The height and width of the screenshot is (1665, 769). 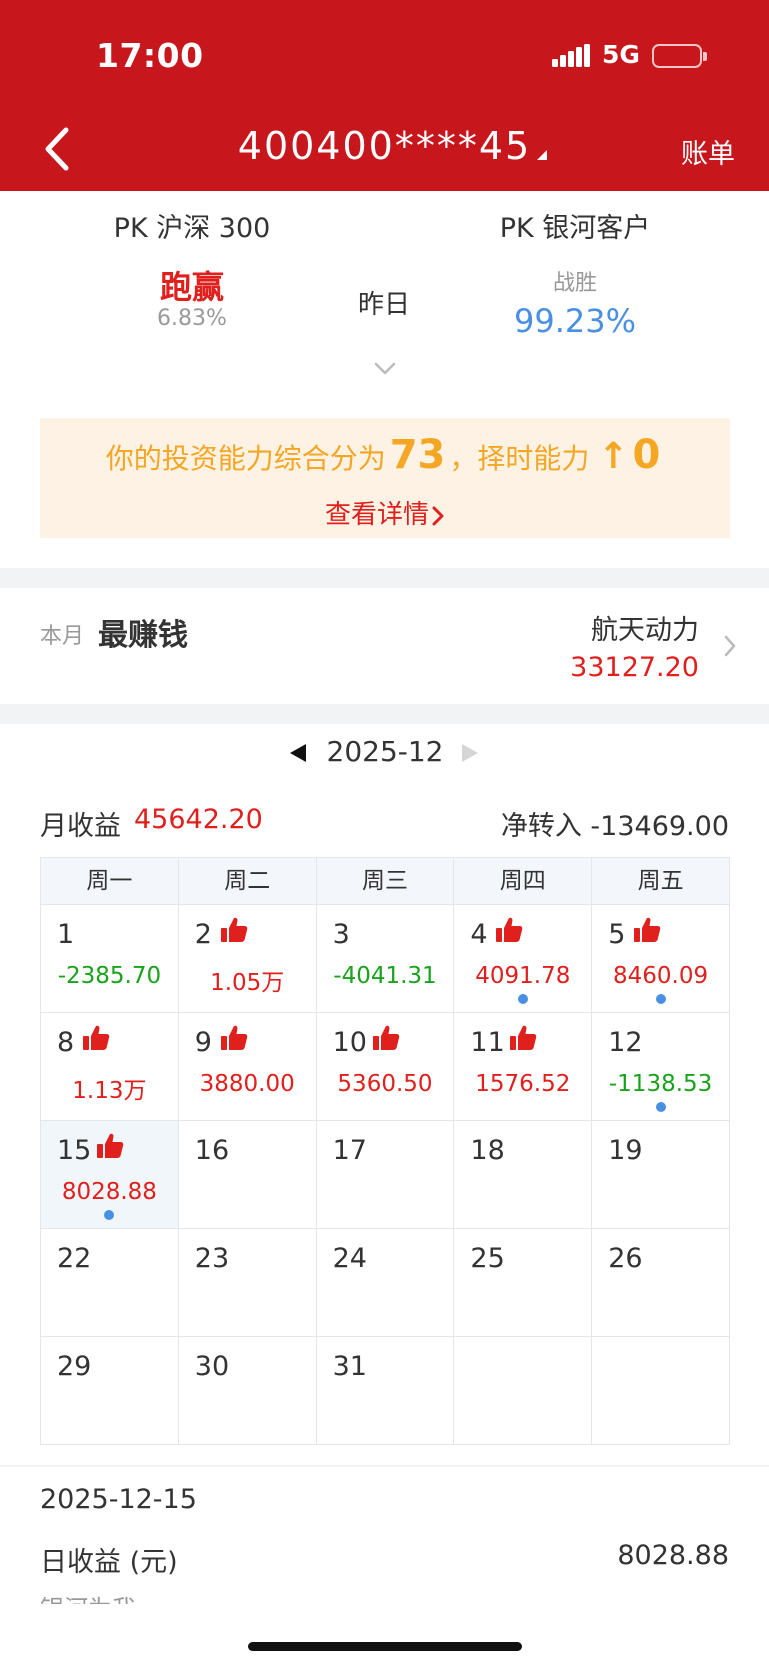 I want to click on day-profit: -1138.53, so click(x=660, y=1084).